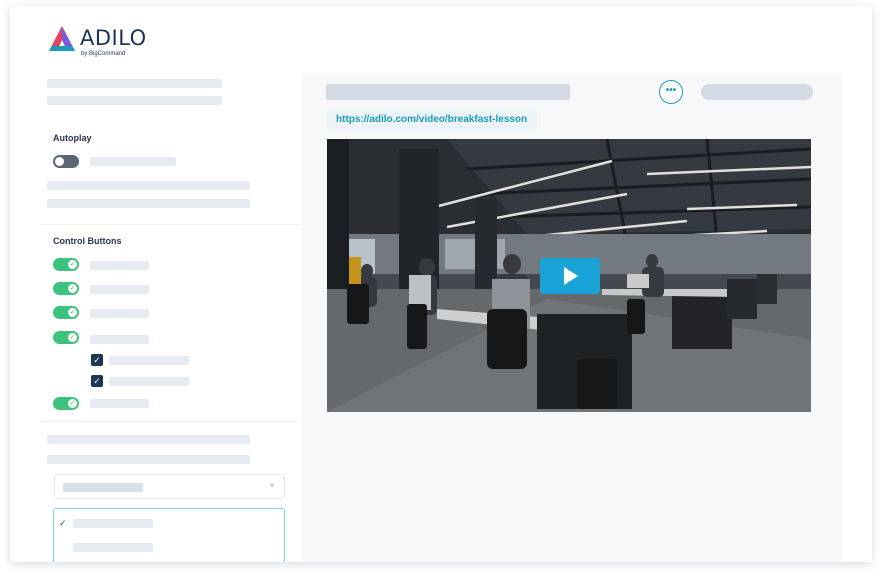 The width and height of the screenshot is (880, 575). Describe the element at coordinates (62, 38) in the screenshot. I see `adilo-logo-icon` at that location.